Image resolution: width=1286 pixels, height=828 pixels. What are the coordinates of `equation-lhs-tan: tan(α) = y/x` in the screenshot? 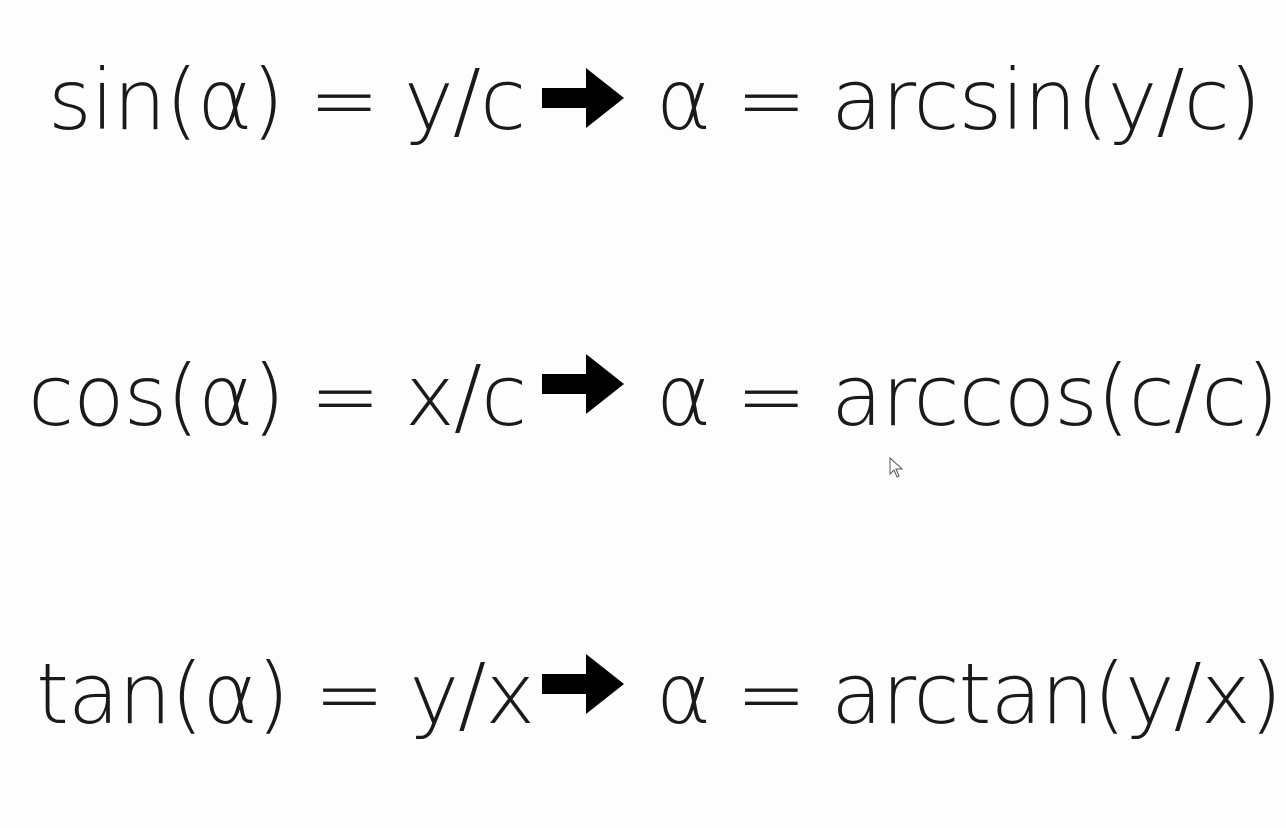 It's located at (285, 694).